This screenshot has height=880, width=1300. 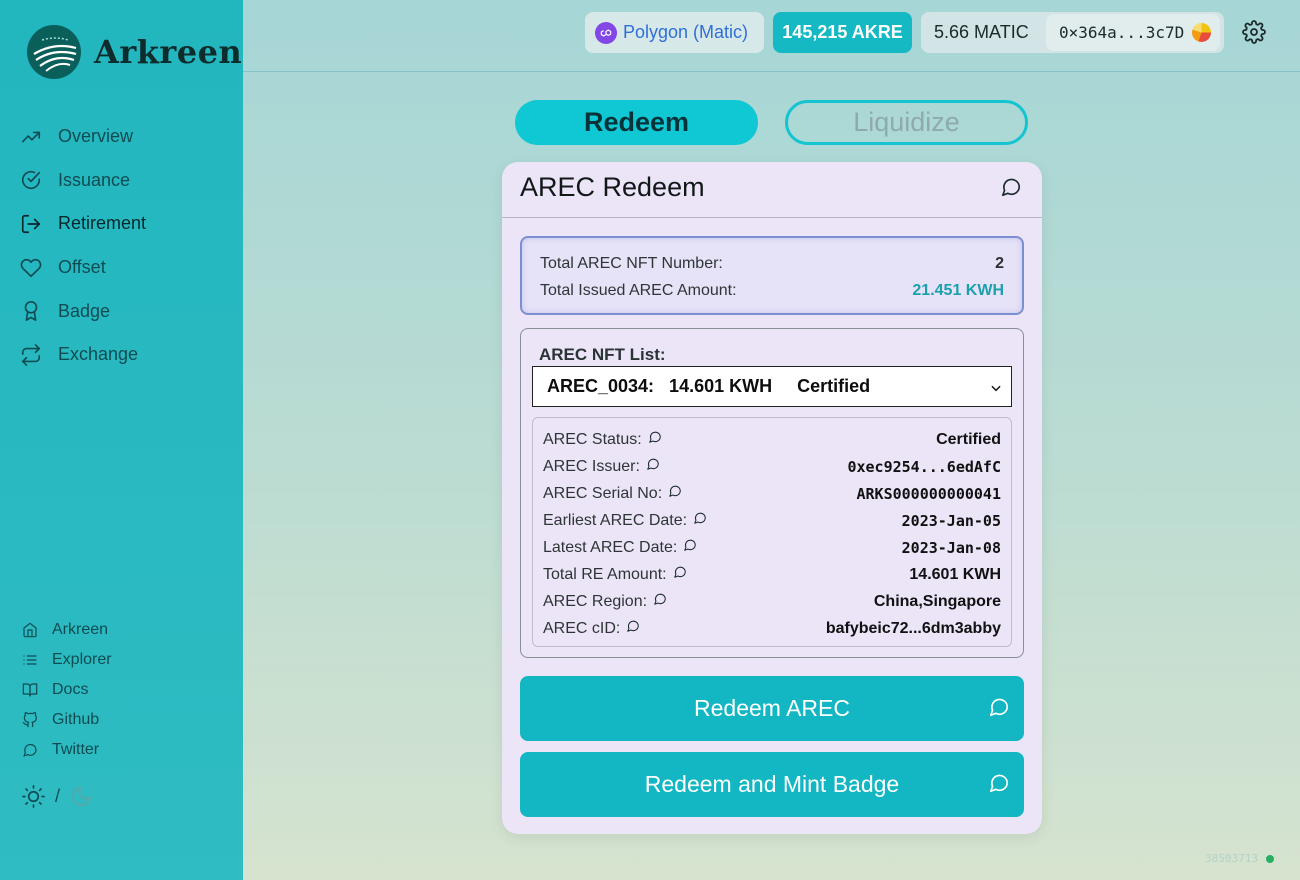 I want to click on link-github: Github, so click(x=67, y=720).